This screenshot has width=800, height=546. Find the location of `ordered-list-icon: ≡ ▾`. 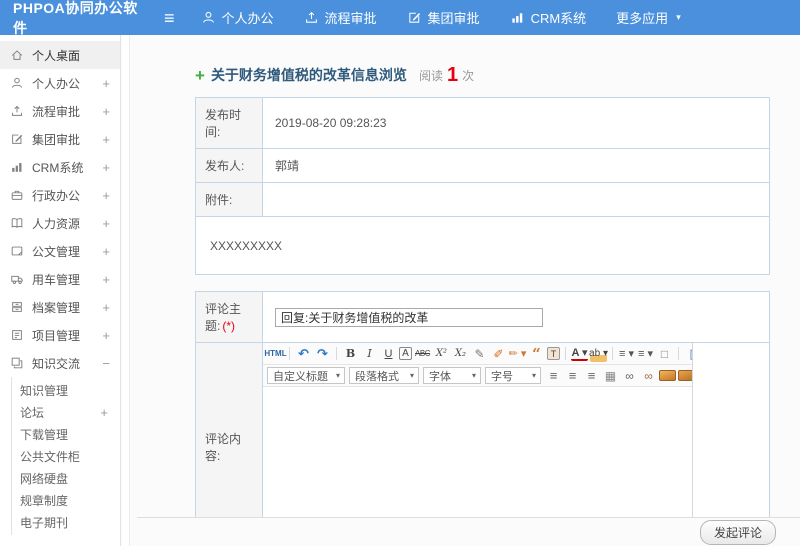

ordered-list-icon: ≡ ▾ is located at coordinates (626, 354).